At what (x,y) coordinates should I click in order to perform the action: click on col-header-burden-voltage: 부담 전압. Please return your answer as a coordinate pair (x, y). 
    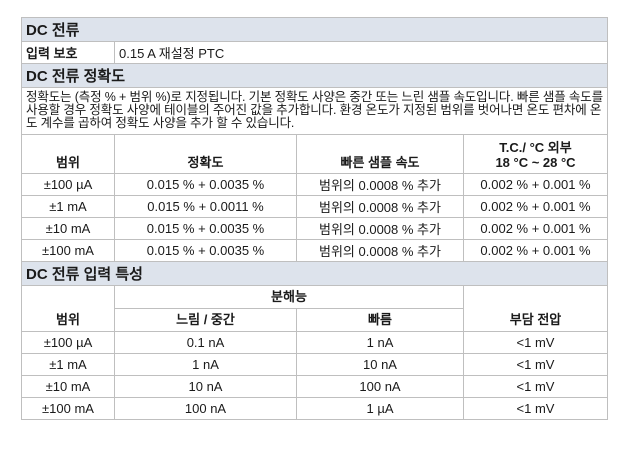
    Looking at the image, I should click on (535, 320).